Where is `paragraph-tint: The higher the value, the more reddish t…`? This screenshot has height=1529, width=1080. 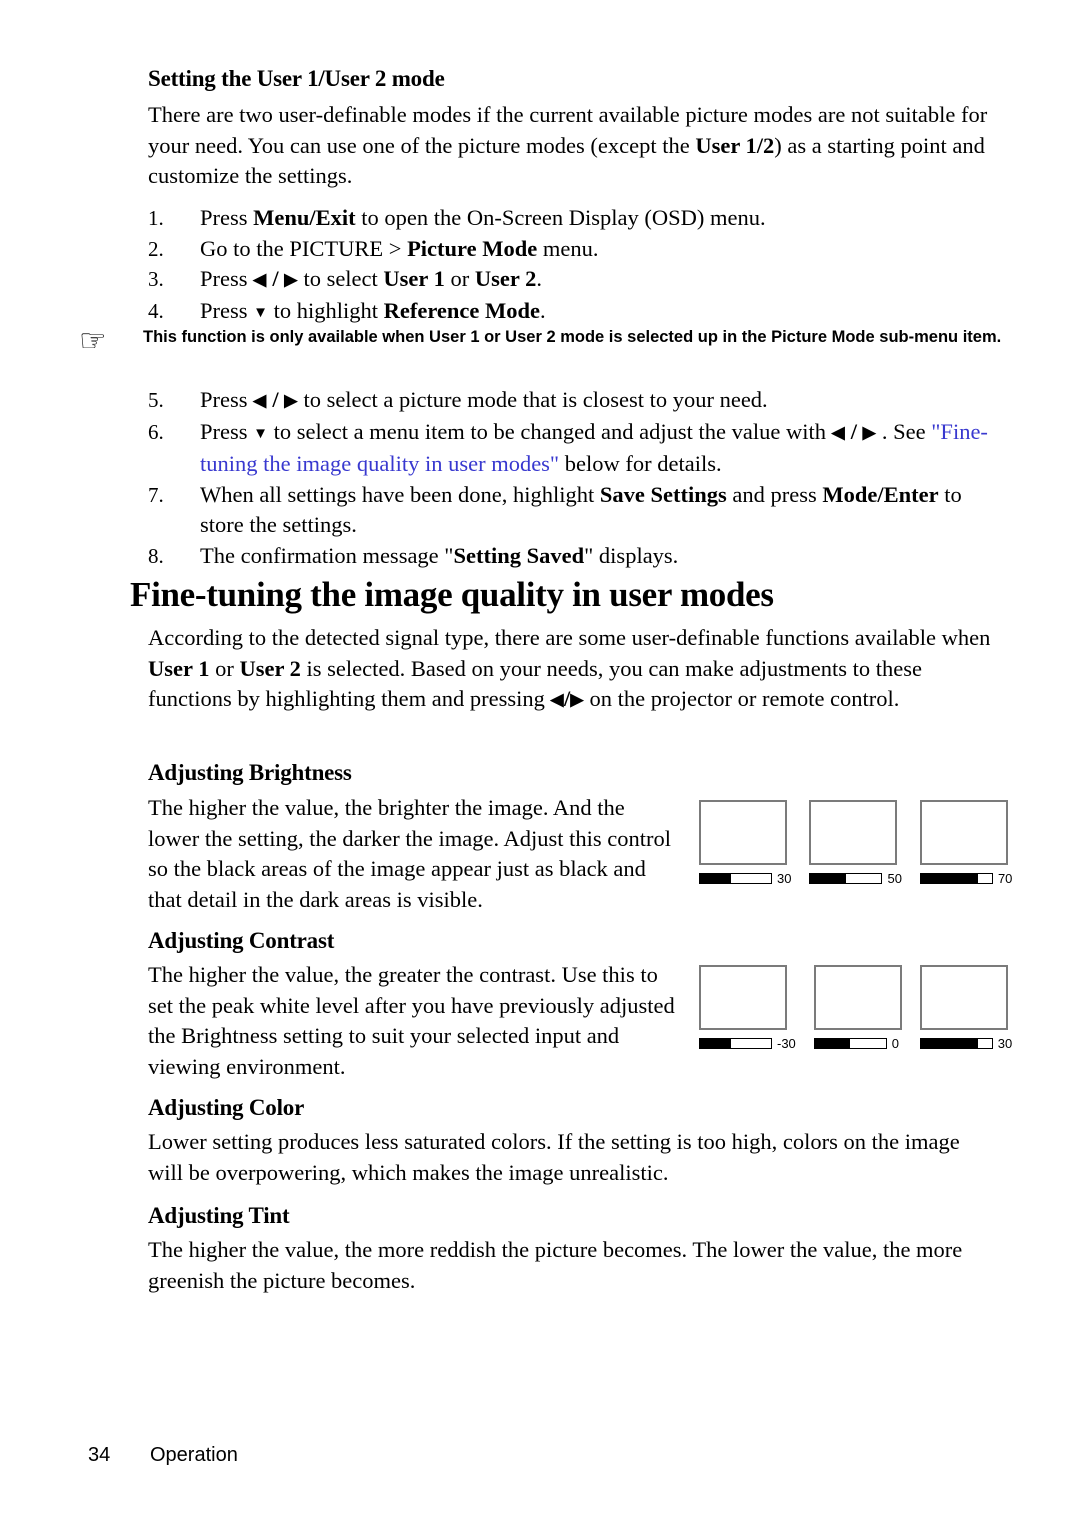
paragraph-tint: The higher the value, the more reddish t… is located at coordinates (555, 1265).